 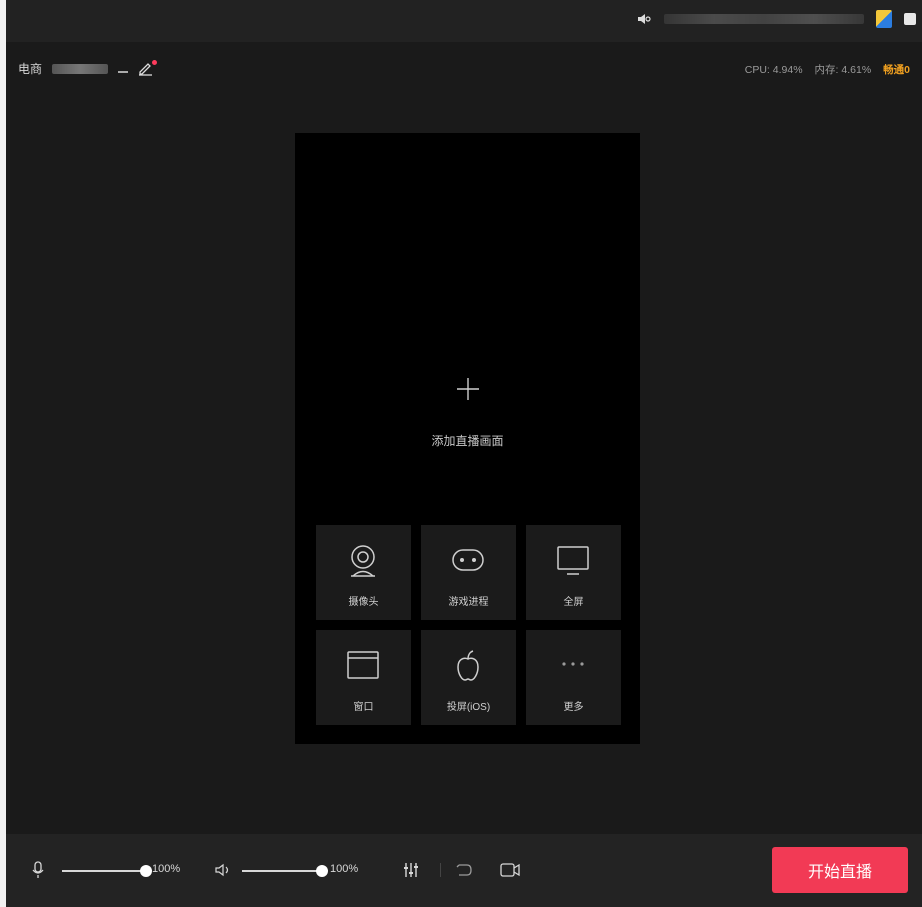 I want to click on title-bar, so click(x=464, y=21).